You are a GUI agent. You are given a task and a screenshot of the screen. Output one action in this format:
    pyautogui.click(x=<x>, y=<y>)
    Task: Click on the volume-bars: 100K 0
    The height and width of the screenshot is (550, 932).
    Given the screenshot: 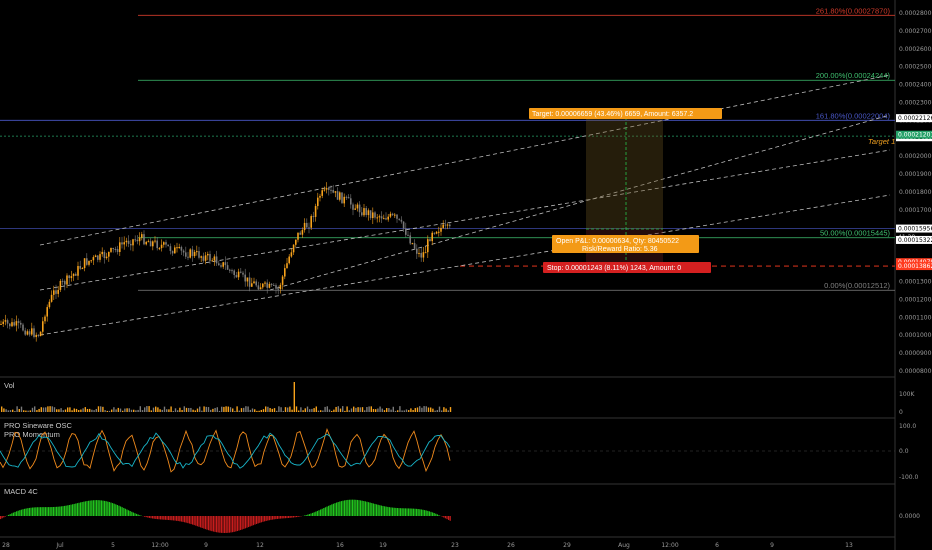 What is the action you would take?
    pyautogui.click(x=458, y=399)
    